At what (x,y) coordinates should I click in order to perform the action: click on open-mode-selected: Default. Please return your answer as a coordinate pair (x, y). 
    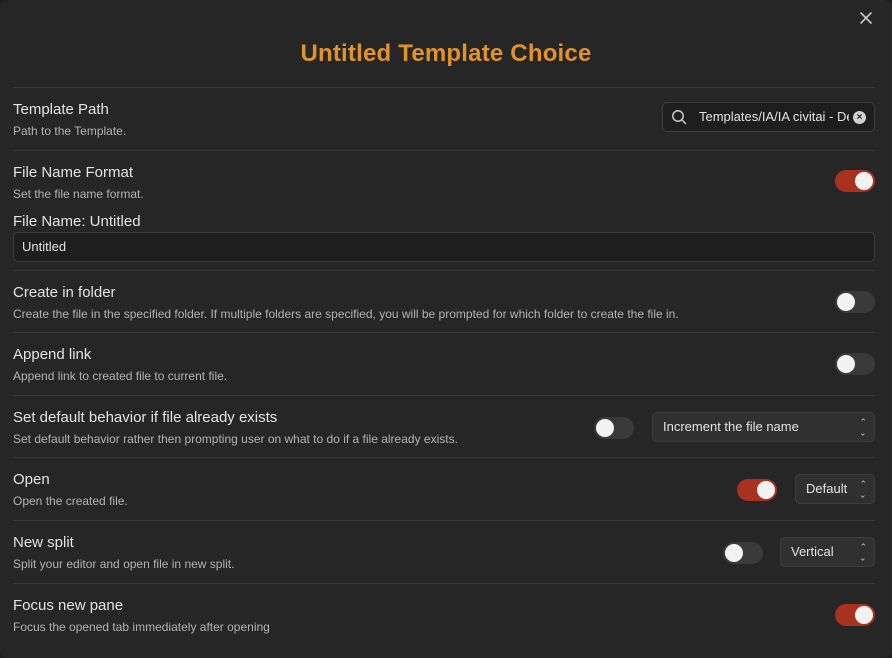
    Looking at the image, I should click on (827, 488).